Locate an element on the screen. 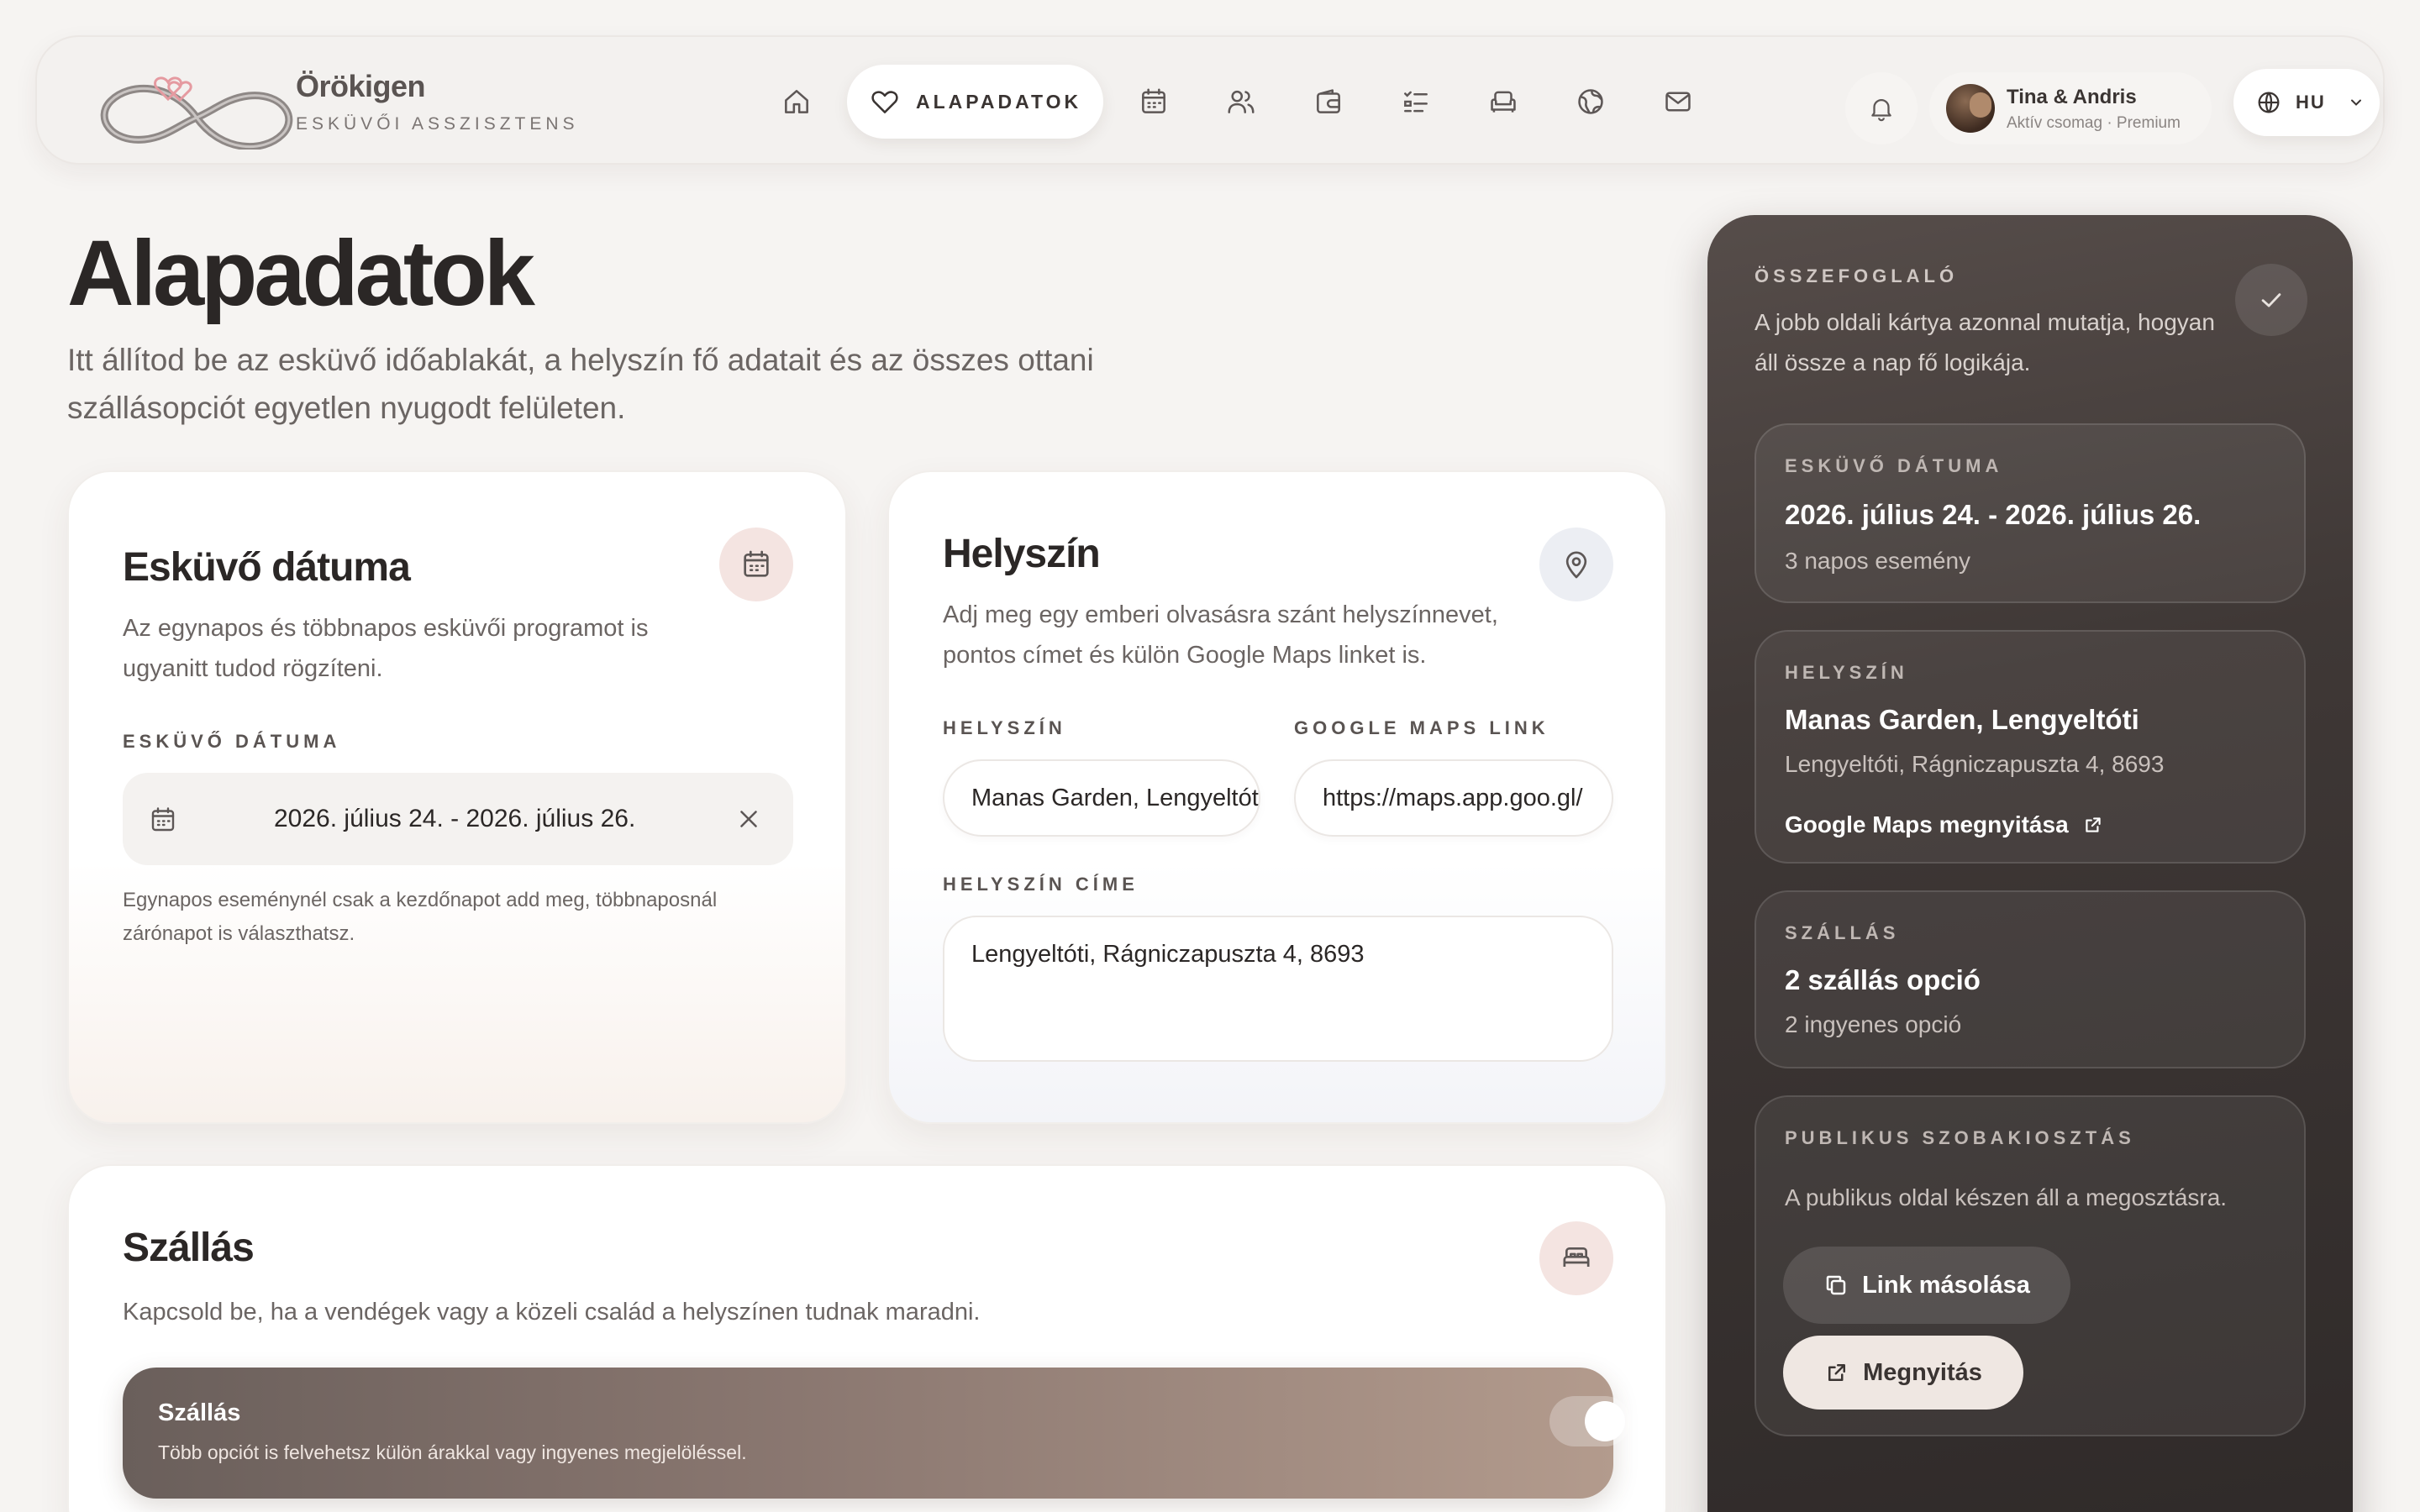 The image size is (2420, 1512). nav-guests is located at coordinates (1241, 102).